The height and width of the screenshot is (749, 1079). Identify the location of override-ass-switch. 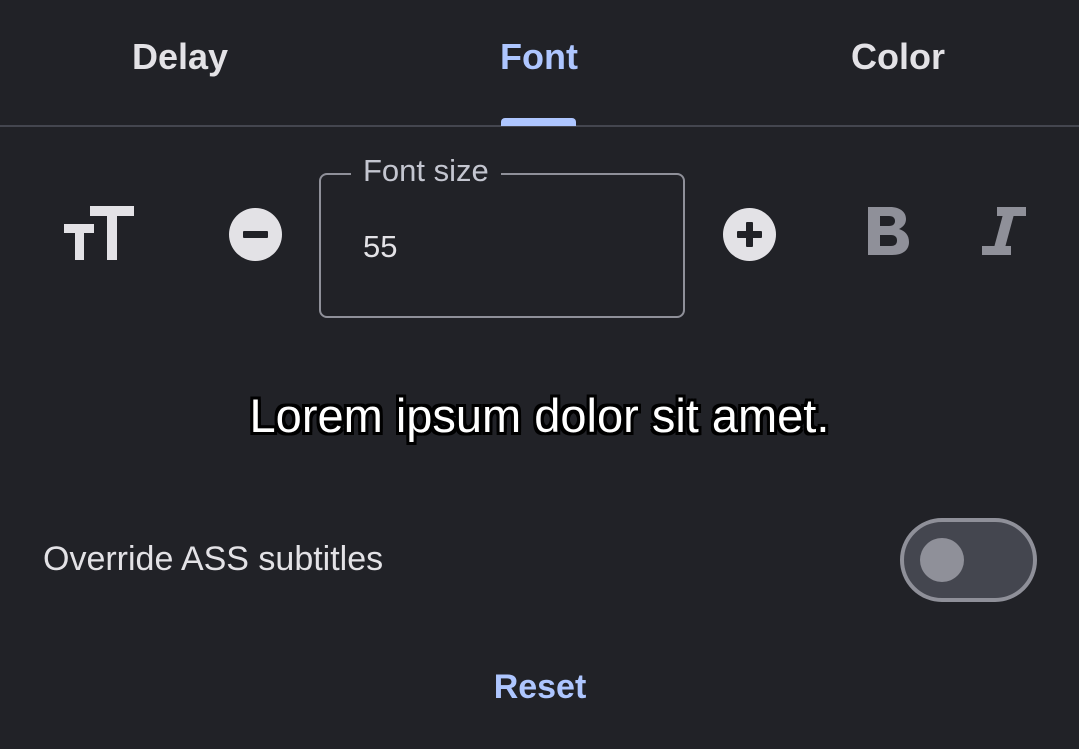
(968, 560).